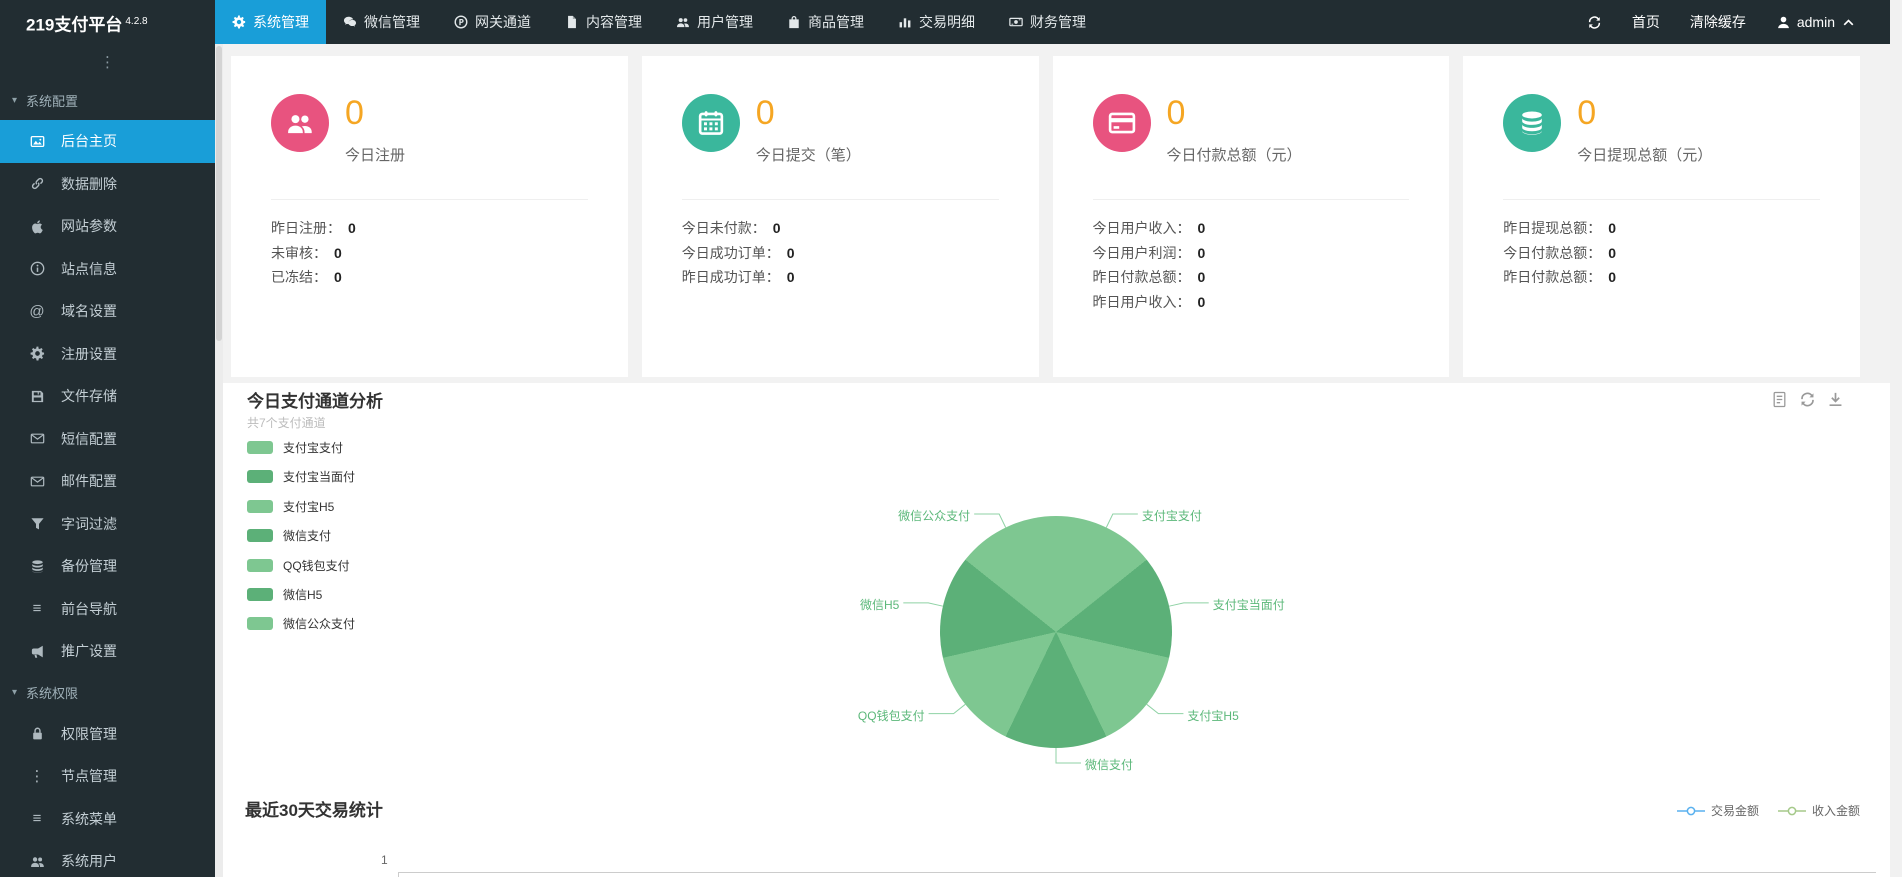 The image size is (1902, 877). Describe the element at coordinates (836, 22) in the screenshot. I see `topnav-item-label: 商品管理` at that location.